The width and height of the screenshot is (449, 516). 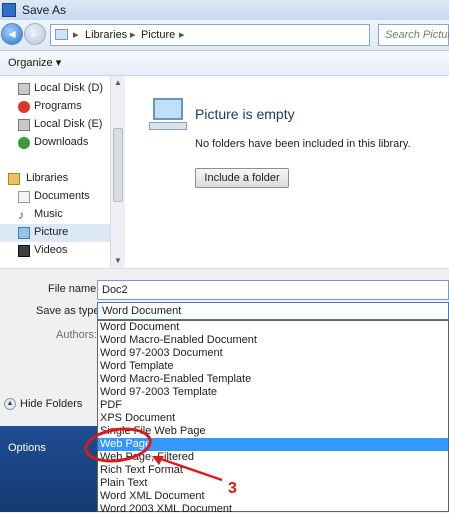 What do you see at coordinates (187, 469) in the screenshot?
I see `annotation-arrow` at bounding box center [187, 469].